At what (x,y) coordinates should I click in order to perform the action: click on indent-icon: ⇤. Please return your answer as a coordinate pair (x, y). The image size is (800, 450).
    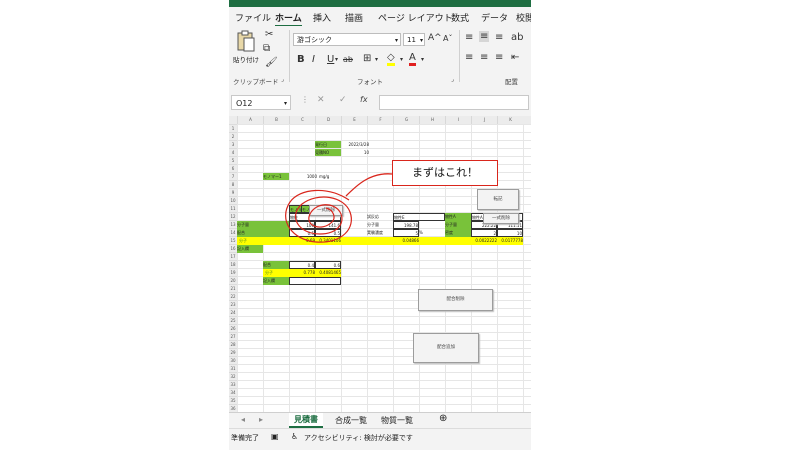
    Looking at the image, I should click on (515, 57).